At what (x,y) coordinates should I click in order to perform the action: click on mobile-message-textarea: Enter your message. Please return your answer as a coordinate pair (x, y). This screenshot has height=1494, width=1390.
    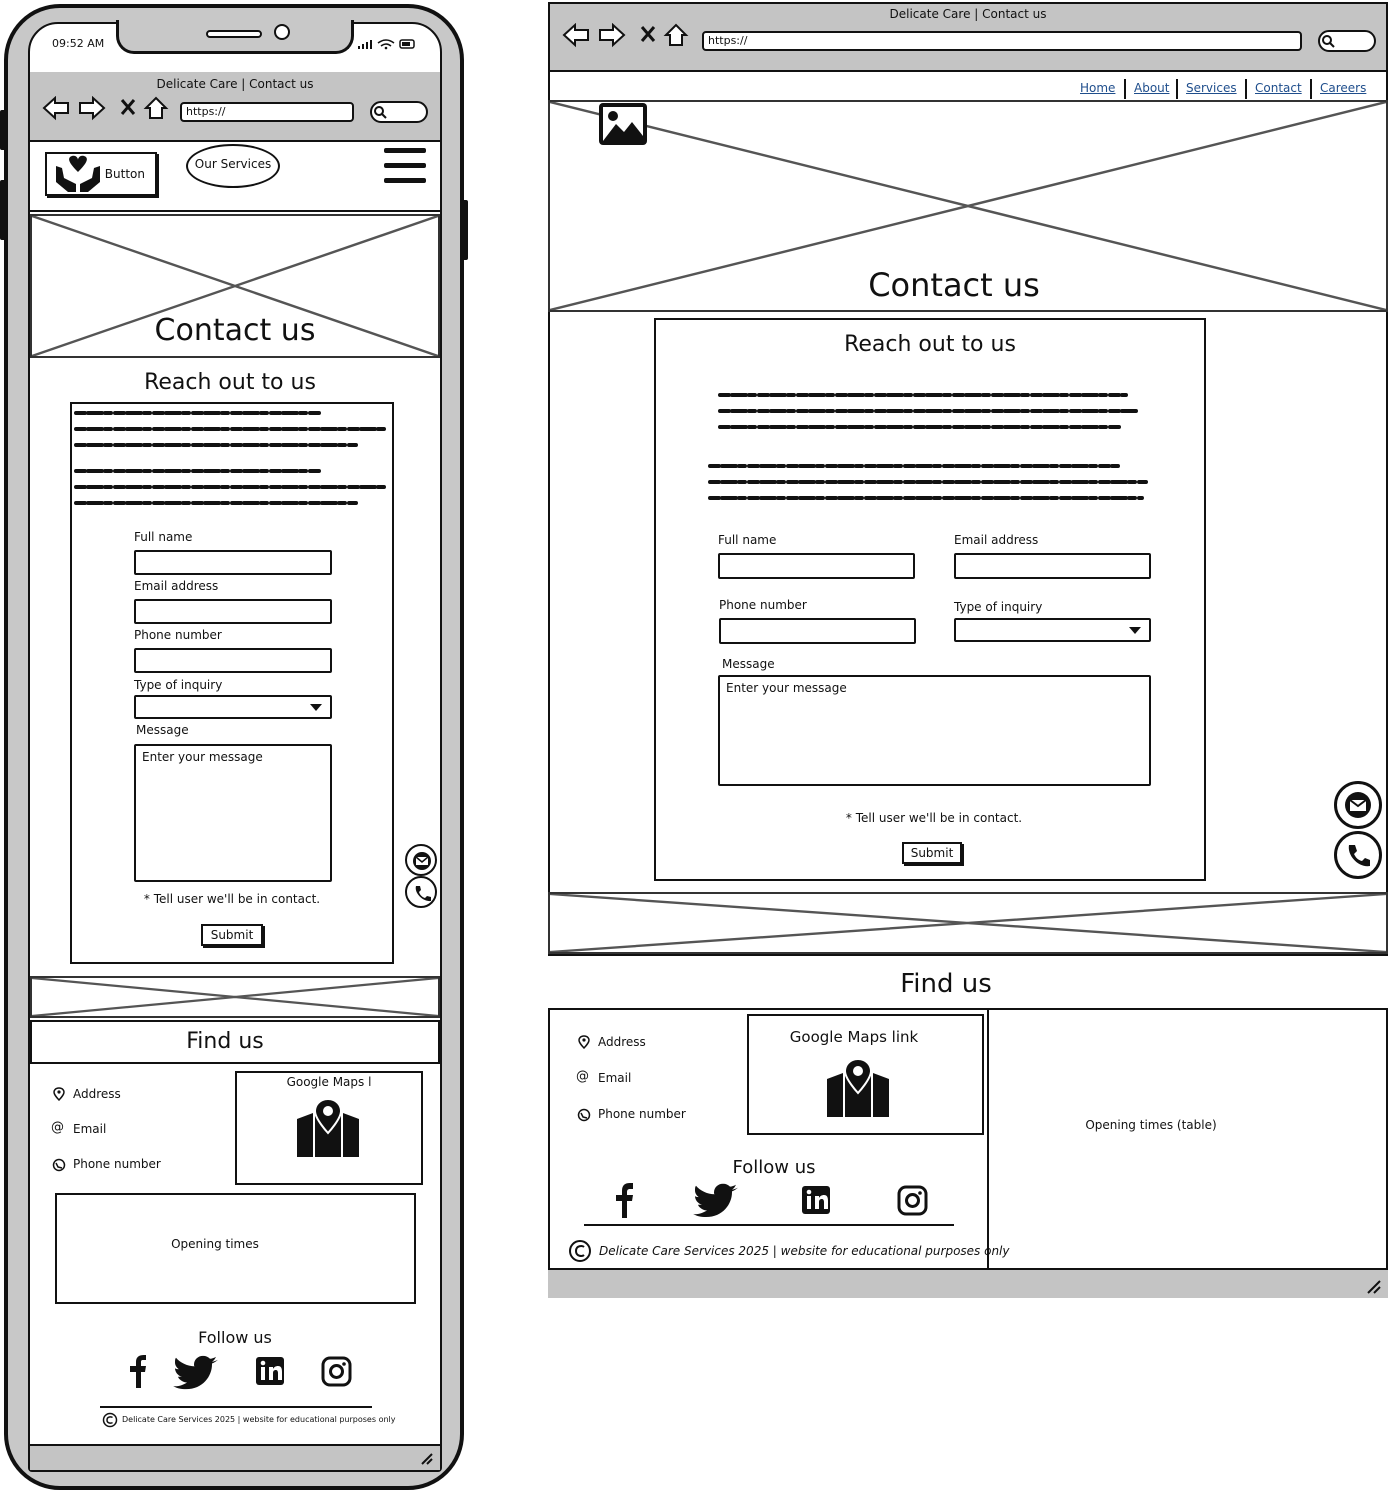
    Looking at the image, I should click on (233, 813).